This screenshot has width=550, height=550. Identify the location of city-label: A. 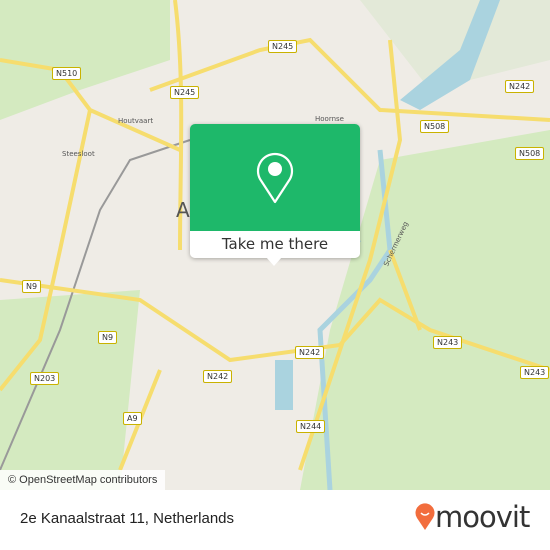
(183, 210).